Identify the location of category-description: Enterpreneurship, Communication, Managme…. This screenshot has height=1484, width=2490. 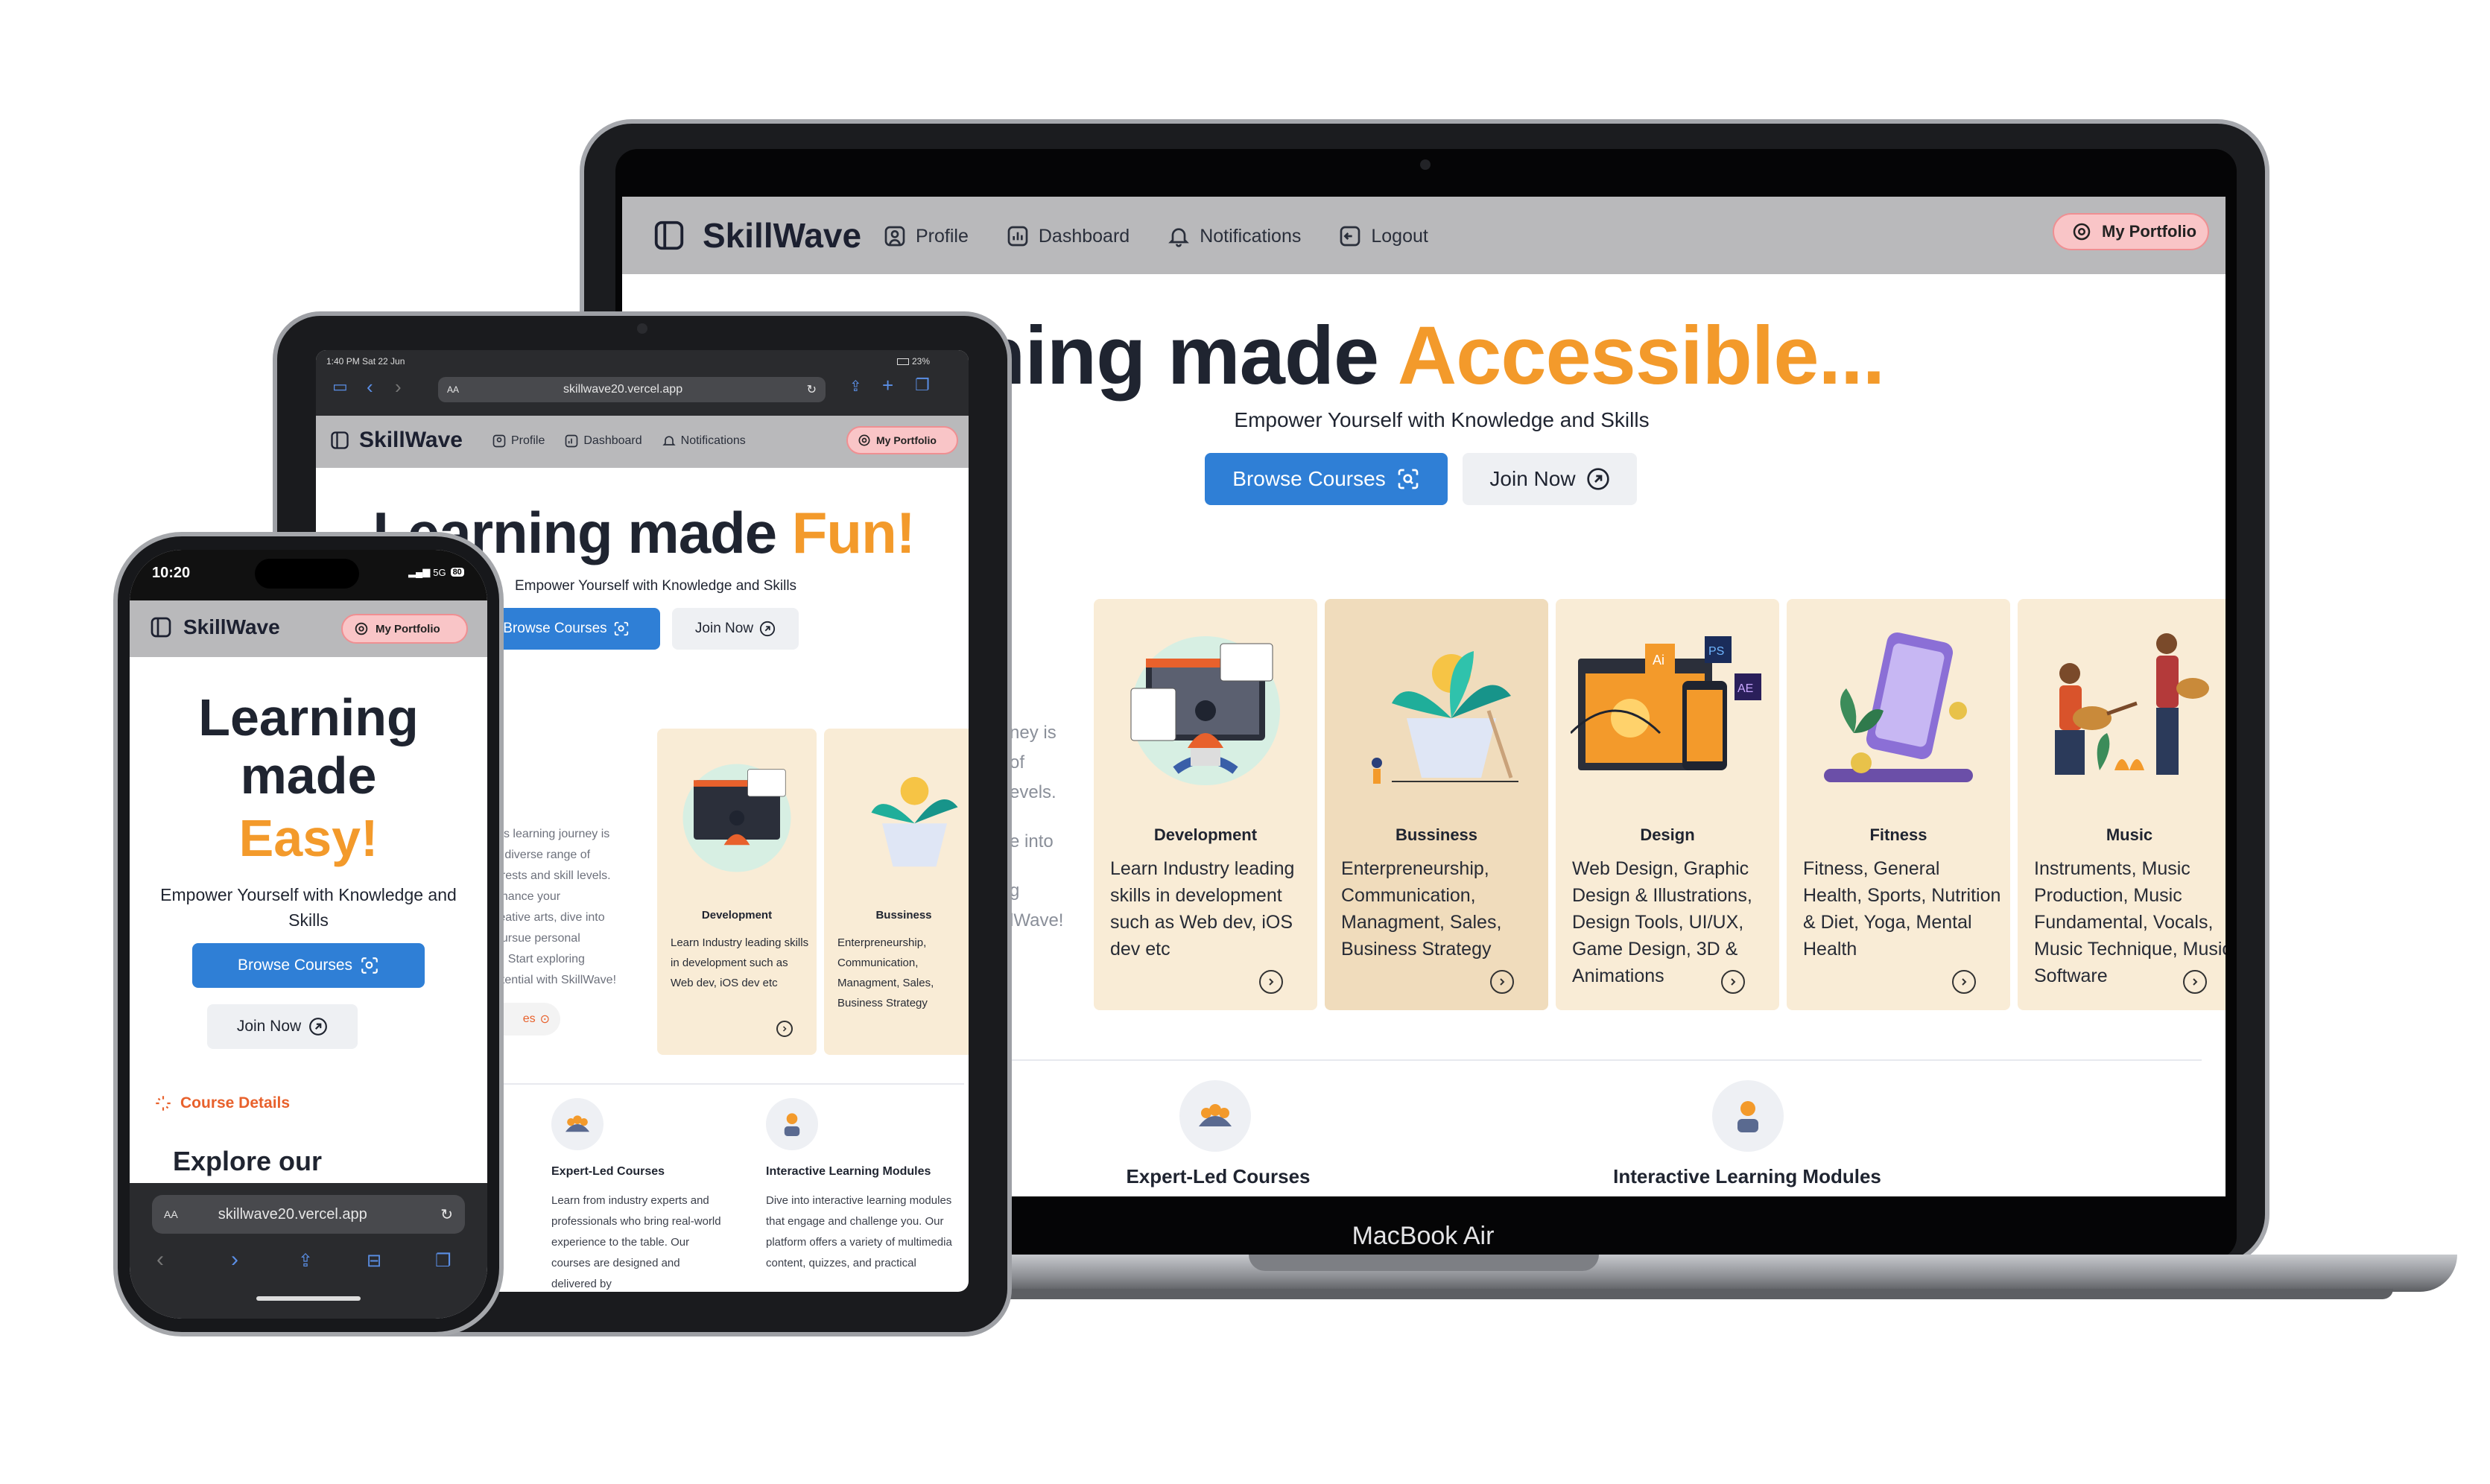
(1421, 909).